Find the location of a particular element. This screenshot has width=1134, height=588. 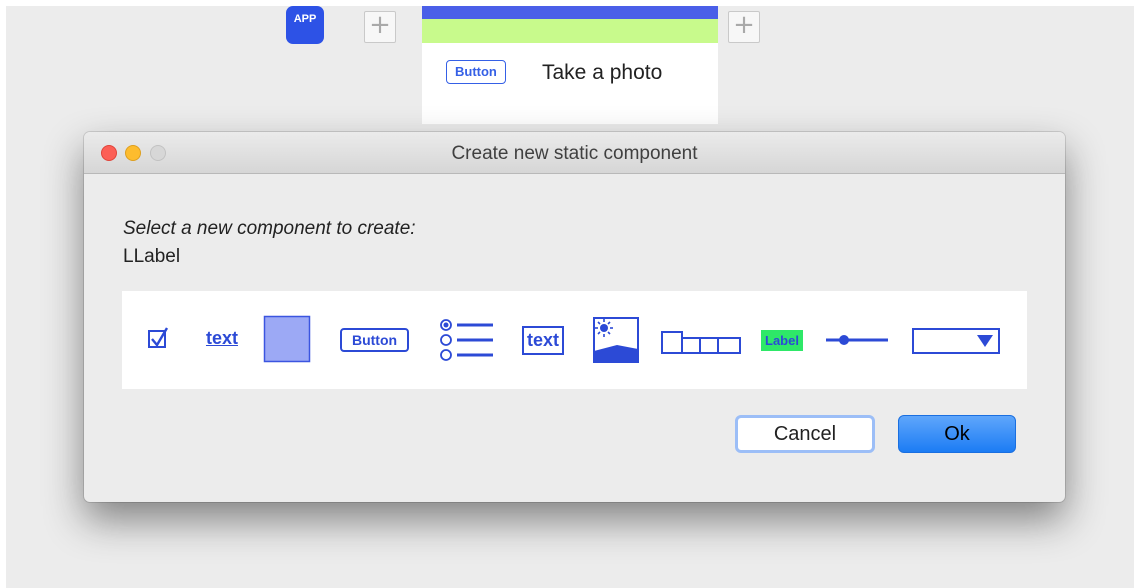

image-icon is located at coordinates (616, 340).